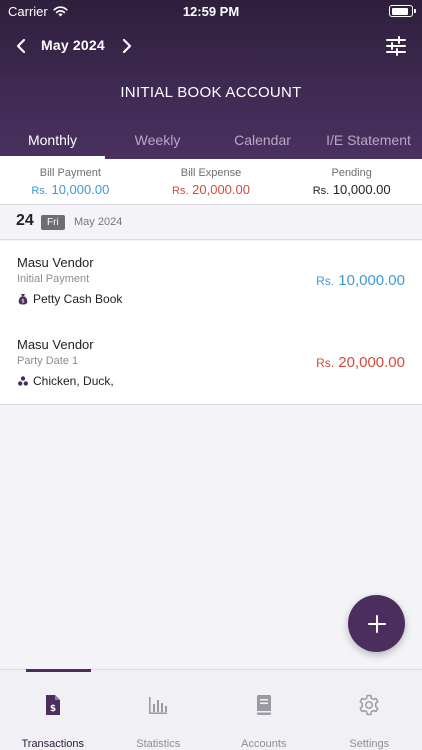 Image resolution: width=422 pixels, height=750 pixels. Describe the element at coordinates (371, 362) in the screenshot. I see `amount-value: 20,000.00` at that location.